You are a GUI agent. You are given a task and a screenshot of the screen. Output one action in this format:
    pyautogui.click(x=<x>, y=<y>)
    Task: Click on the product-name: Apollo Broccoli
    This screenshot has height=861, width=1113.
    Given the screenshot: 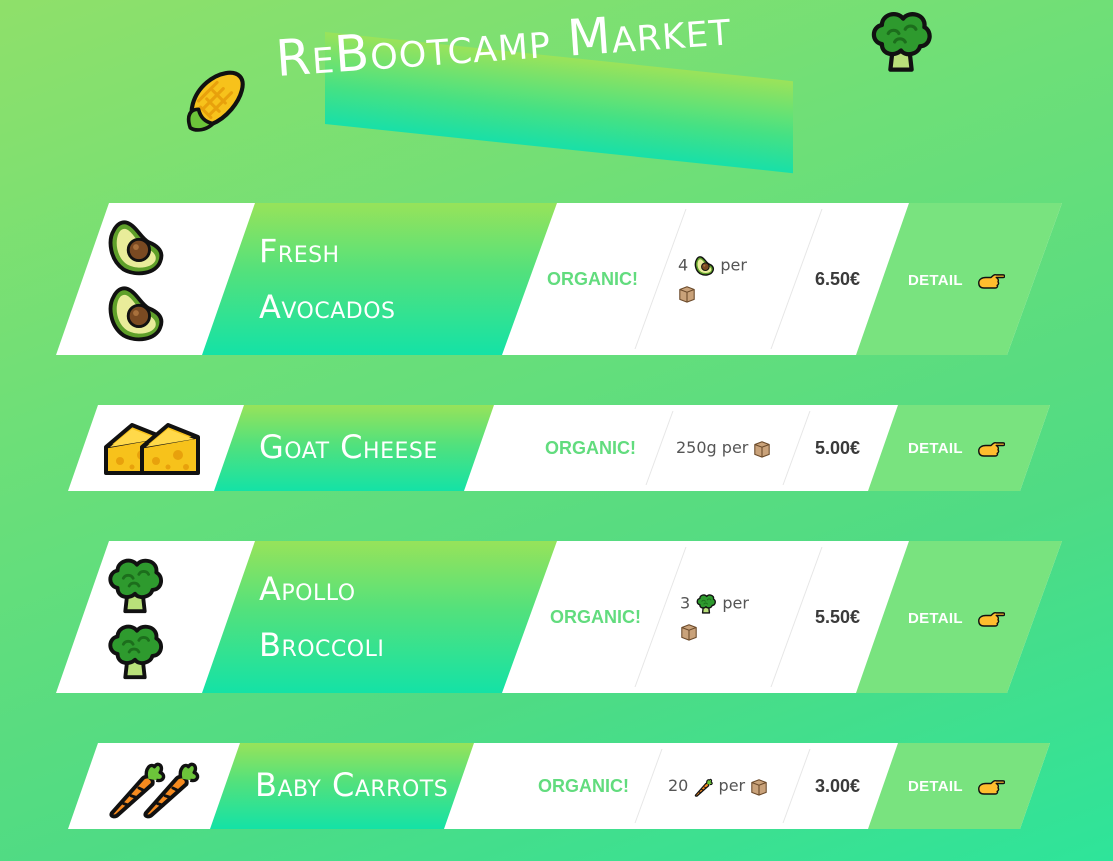 What is the action you would take?
    pyautogui.click(x=322, y=617)
    